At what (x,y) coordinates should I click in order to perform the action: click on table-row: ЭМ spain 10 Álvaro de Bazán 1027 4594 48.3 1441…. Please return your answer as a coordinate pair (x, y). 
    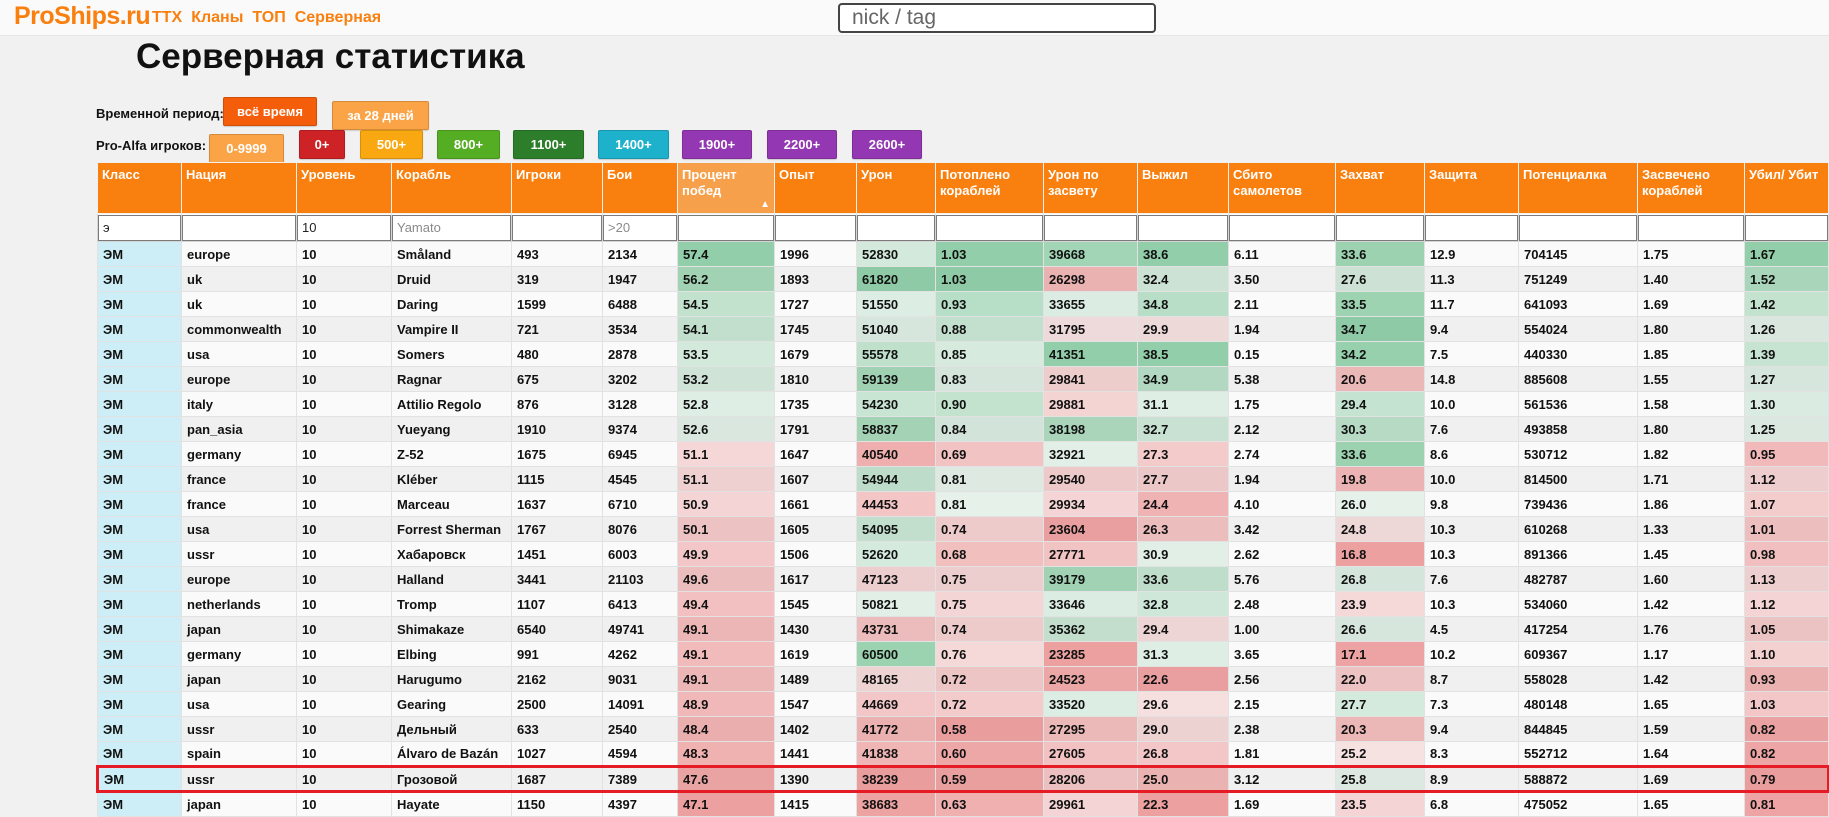
    Looking at the image, I should click on (963, 754).